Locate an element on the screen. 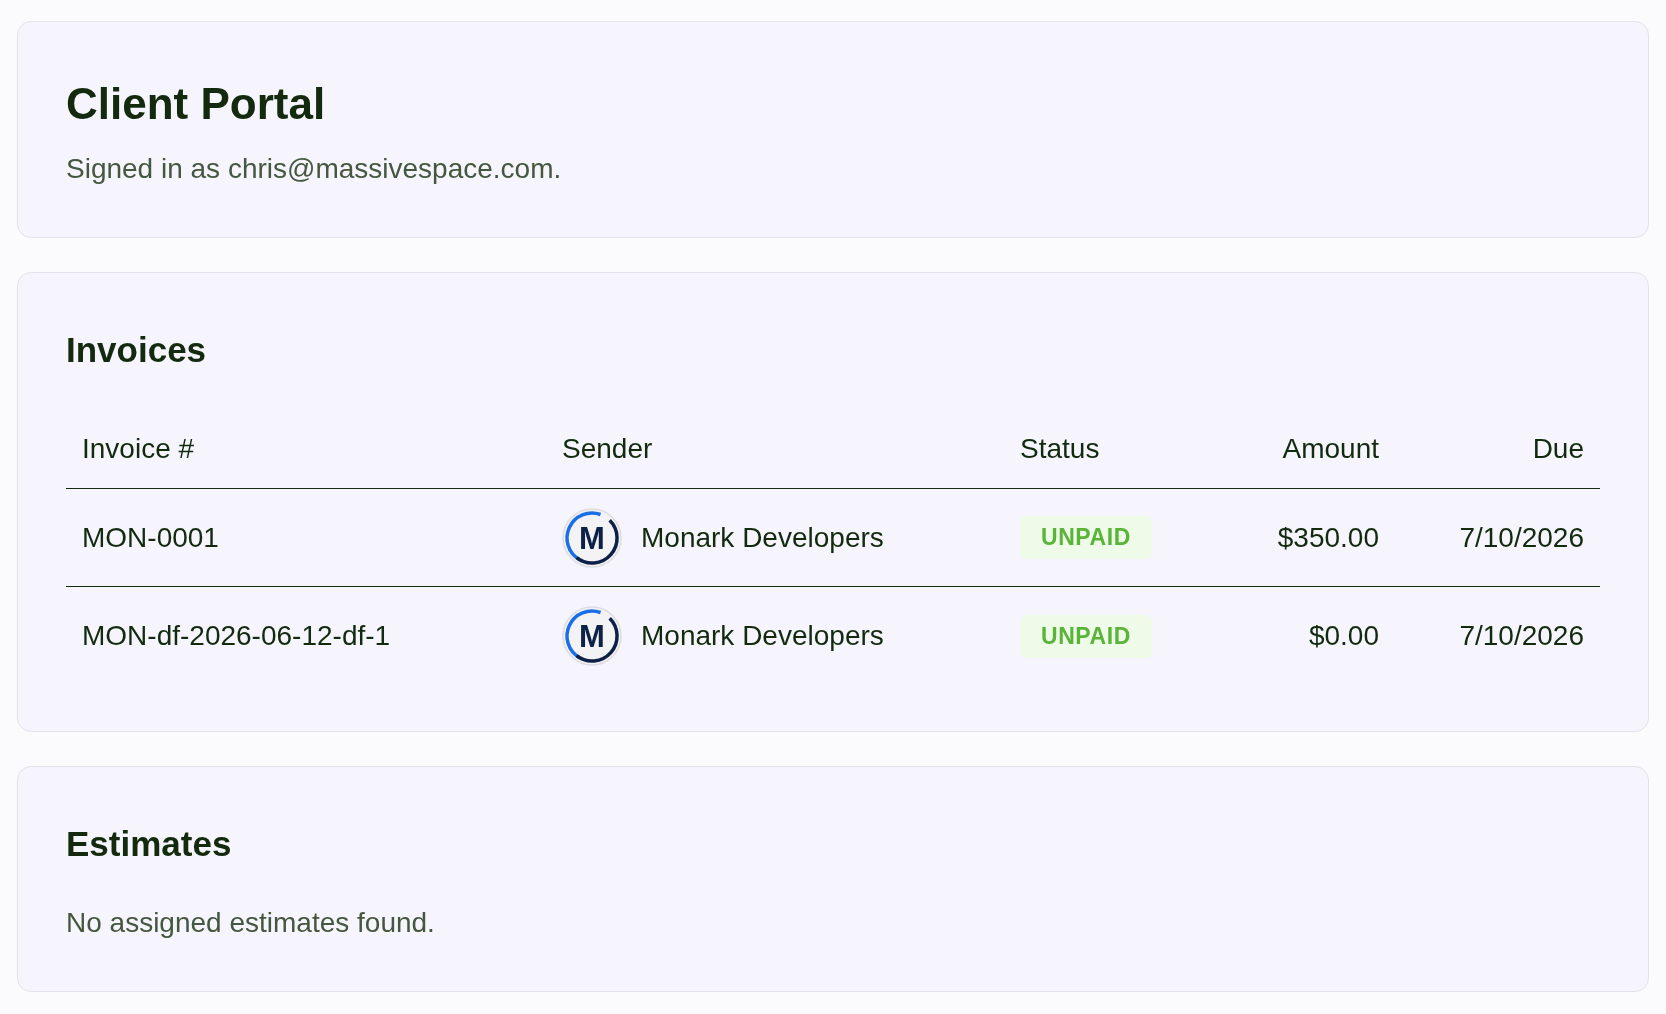  invoice-number: MON-0001 is located at coordinates (150, 537).